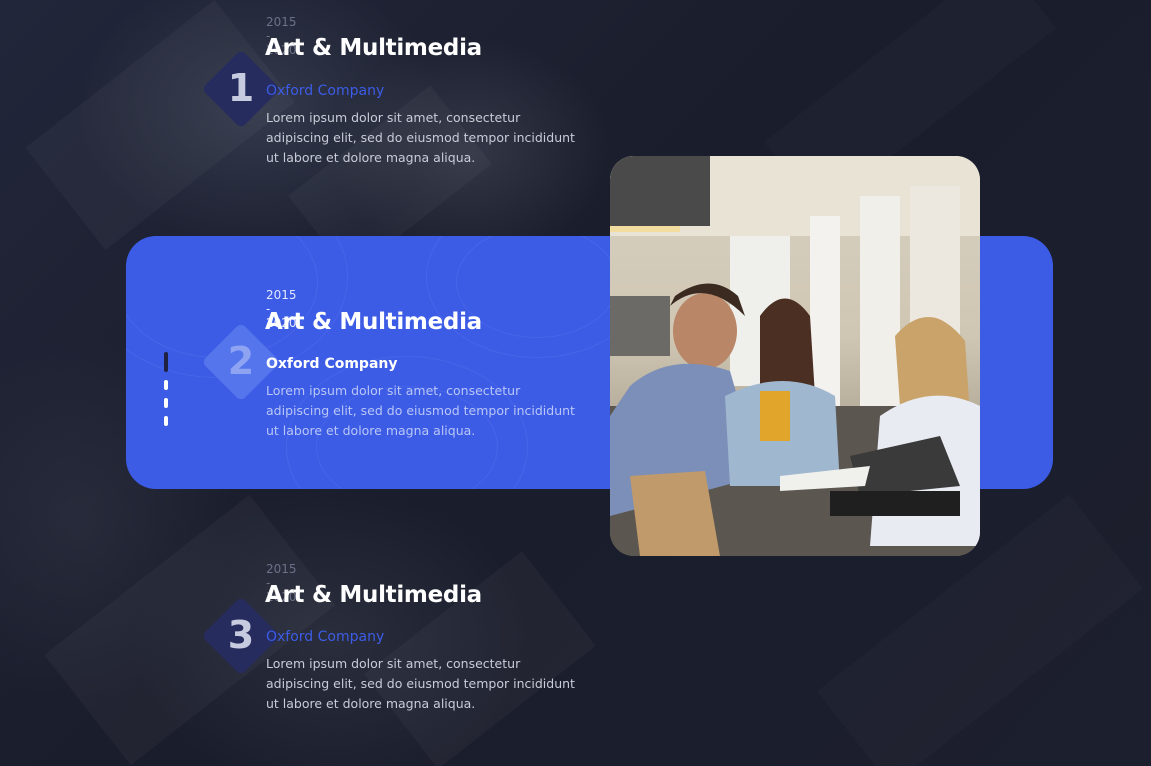 Image resolution: width=1151 pixels, height=766 pixels. Describe the element at coordinates (166, 362) in the screenshot. I see `progress-dot-active` at that location.